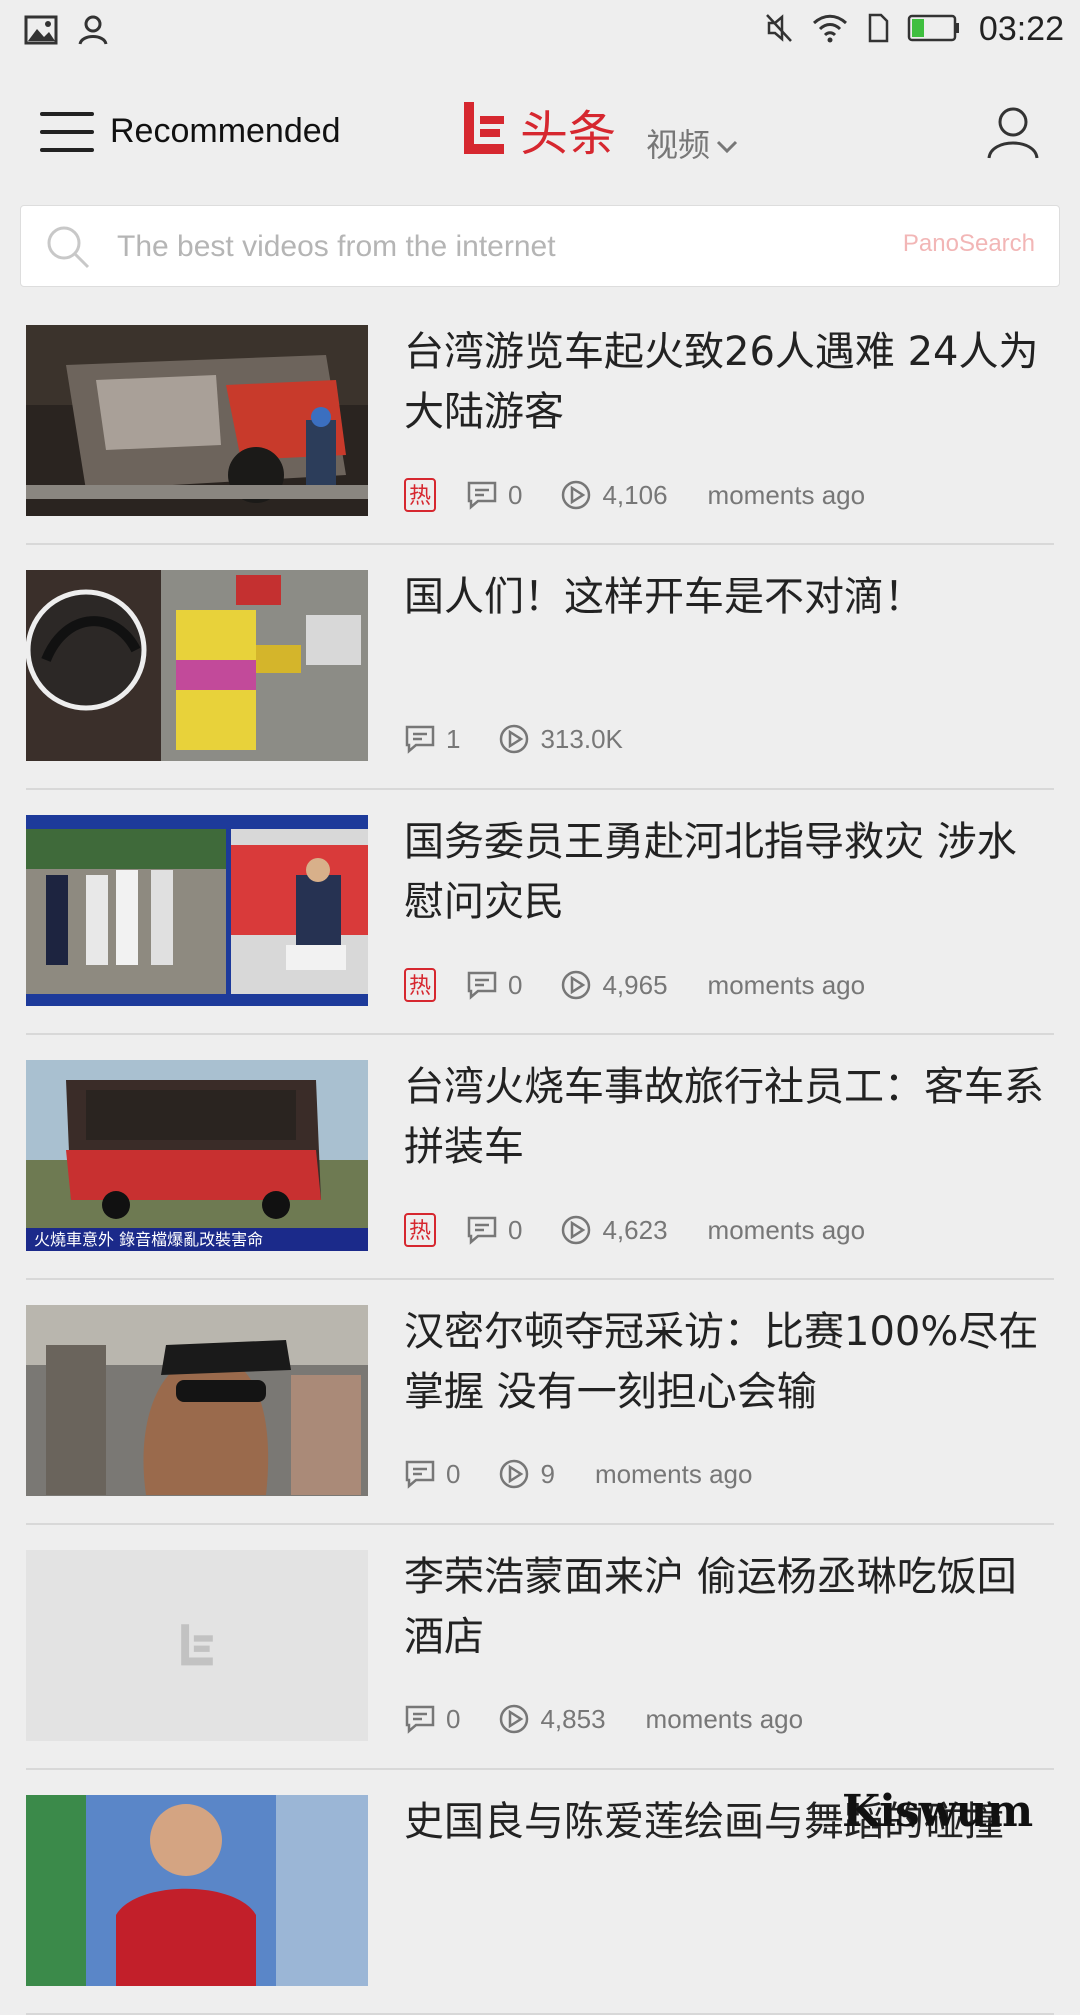 This screenshot has height=2015, width=1080. I want to click on video-tab-dropdown: 视频, so click(692, 143).